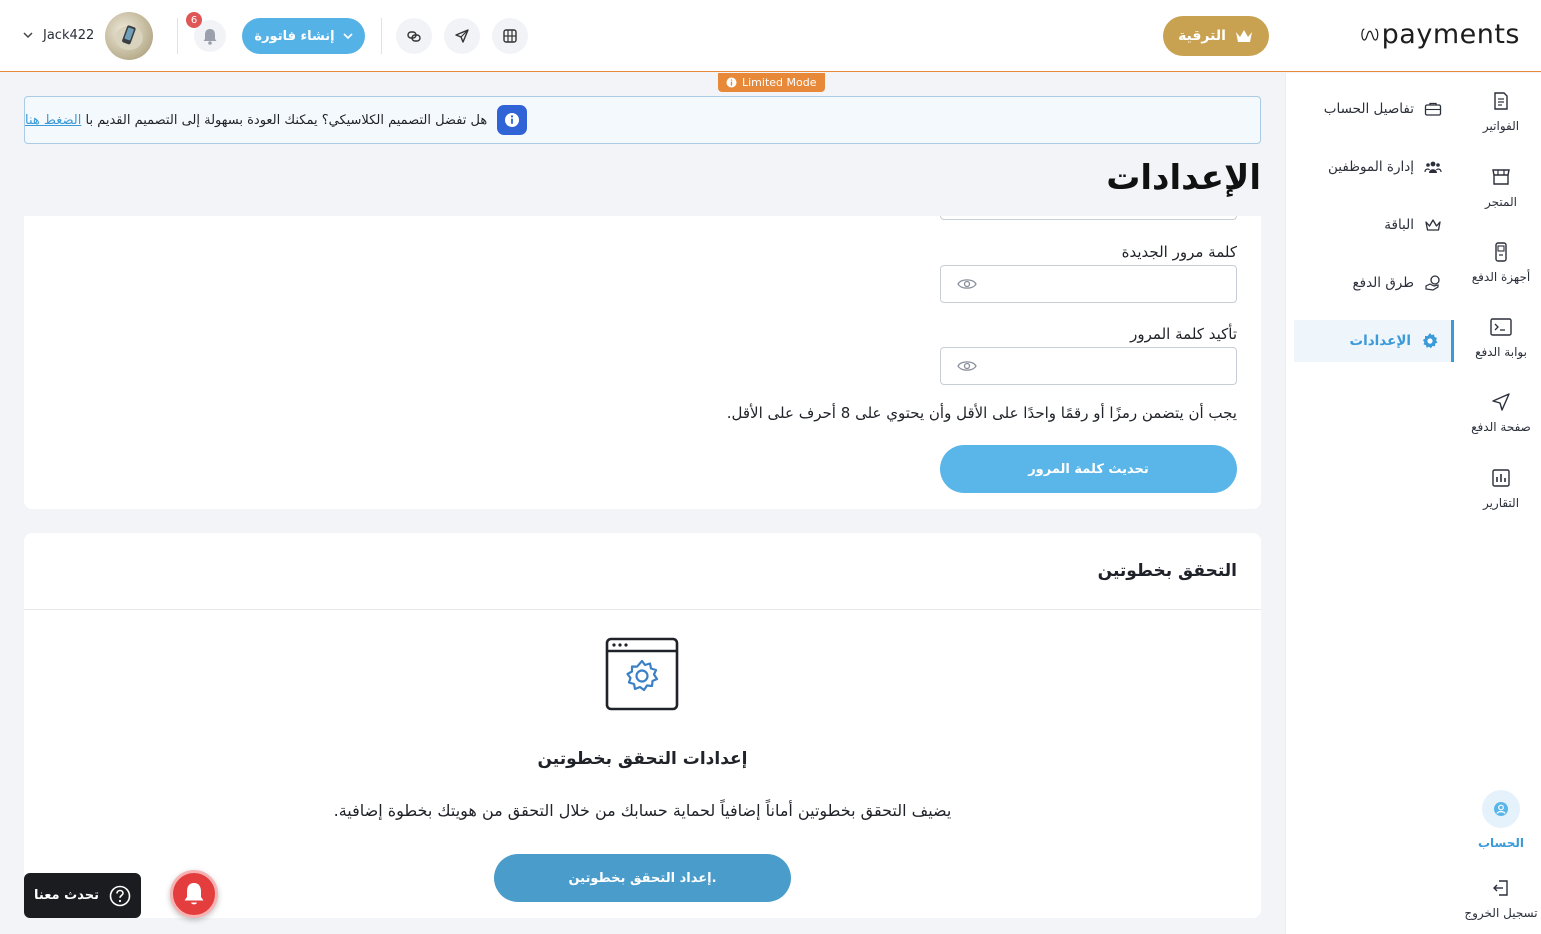 This screenshot has height=934, width=1541. I want to click on gear-icon, so click(1430, 341).